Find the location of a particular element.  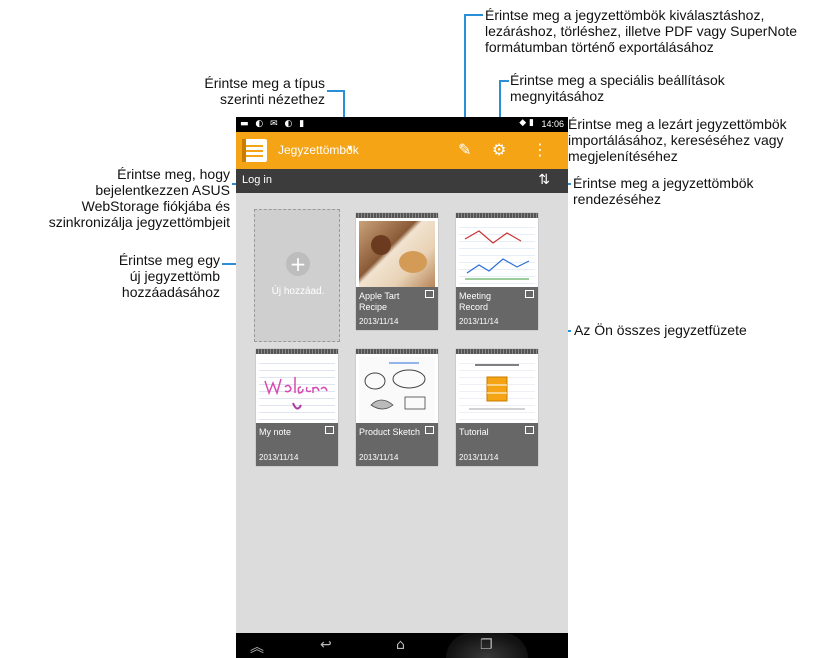

product-sketch-icon is located at coordinates (395, 386).